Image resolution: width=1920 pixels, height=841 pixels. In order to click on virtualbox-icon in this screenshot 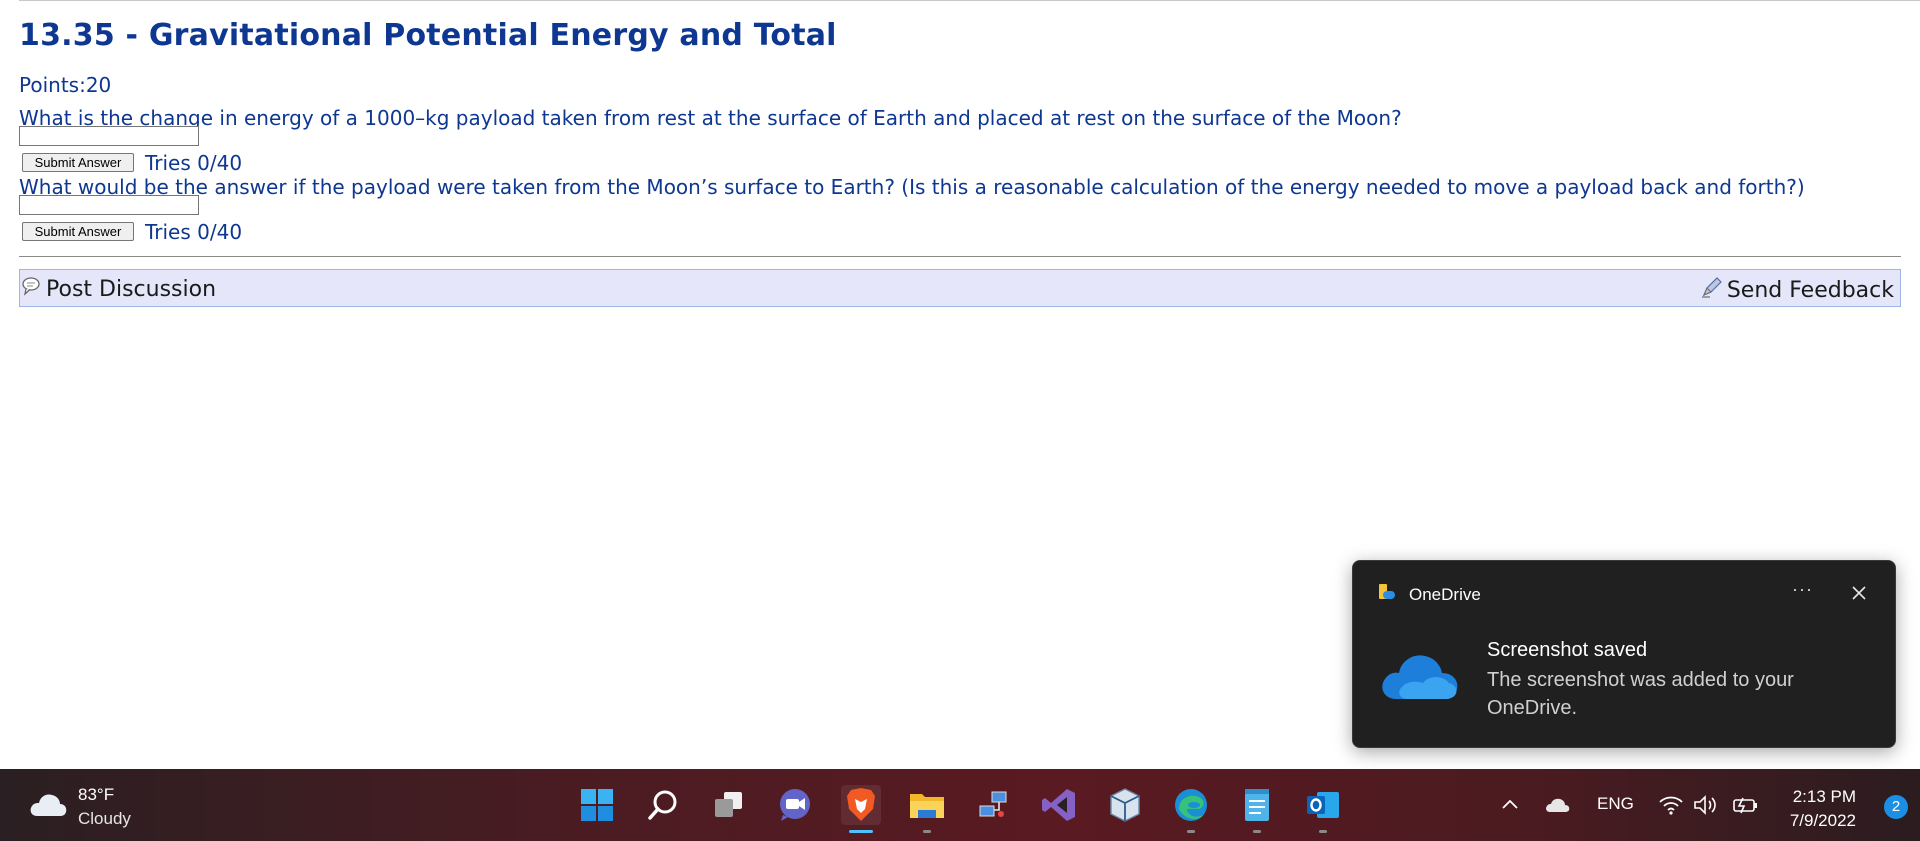, I will do `click(1125, 805)`.